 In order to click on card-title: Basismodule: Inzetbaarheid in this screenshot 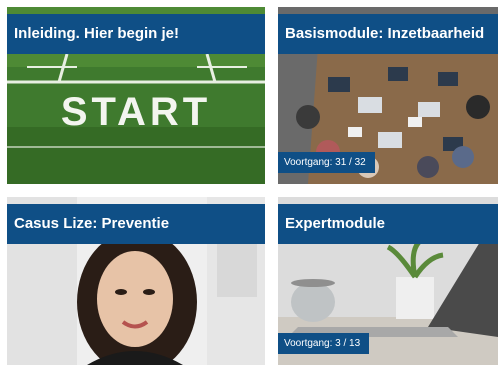, I will do `click(388, 34)`.